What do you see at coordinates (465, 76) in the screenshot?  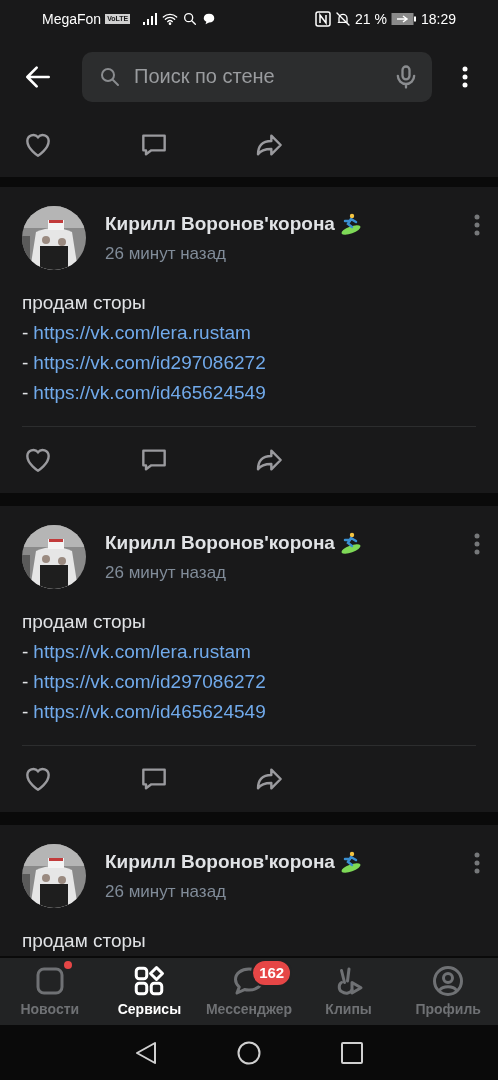 I see `more-icon` at bounding box center [465, 76].